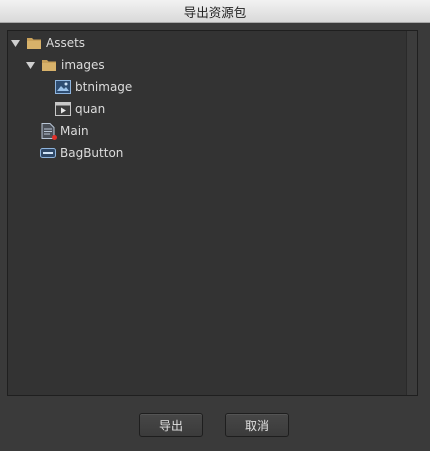 This screenshot has width=430, height=451. I want to click on title-bar: 导出资源包, so click(215, 11).